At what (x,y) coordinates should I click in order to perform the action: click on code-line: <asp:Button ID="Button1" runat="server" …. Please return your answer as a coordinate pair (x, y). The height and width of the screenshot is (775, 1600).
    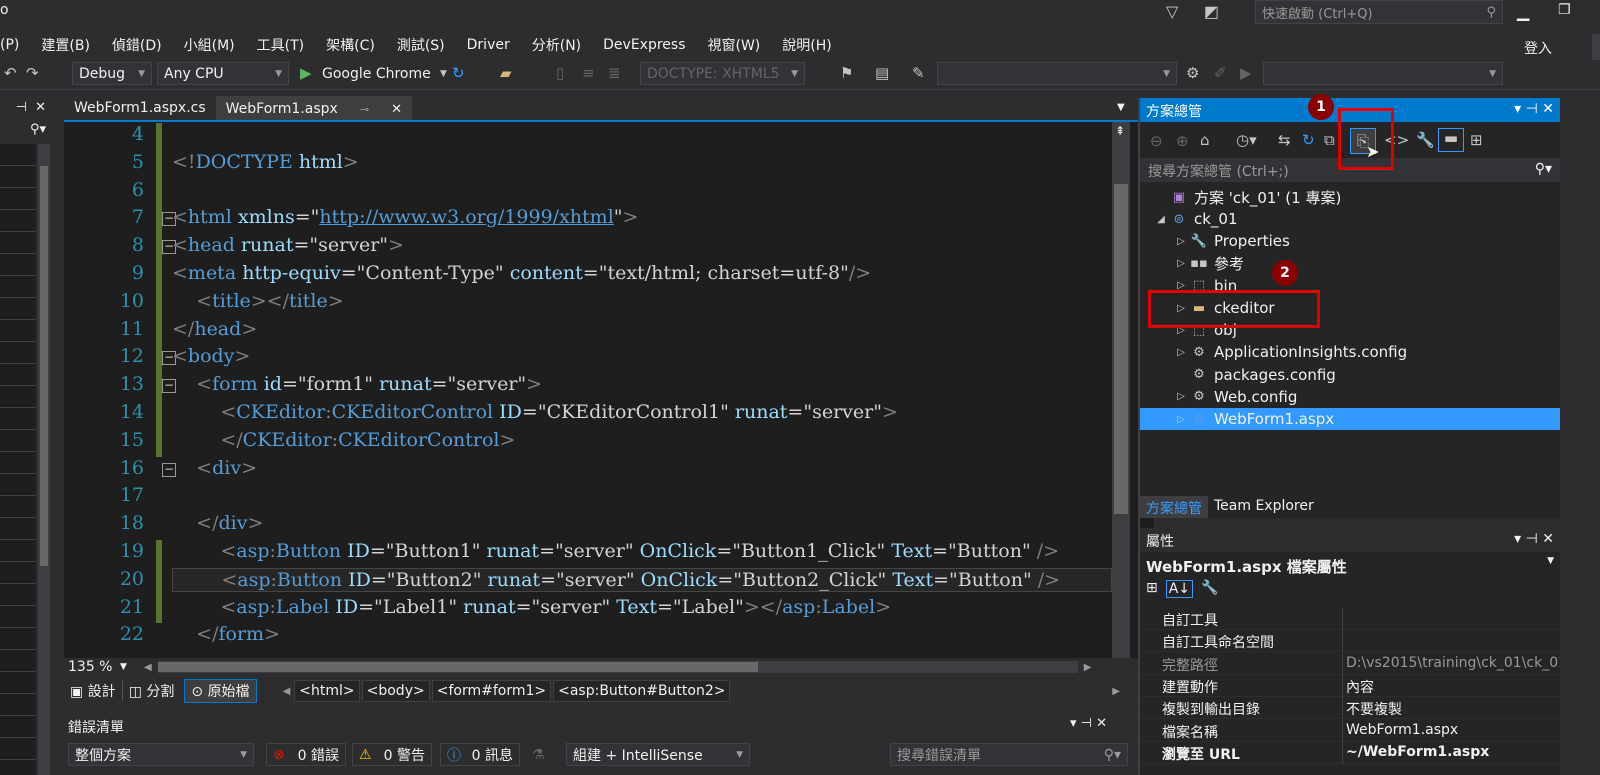
    Looking at the image, I should click on (615, 551).